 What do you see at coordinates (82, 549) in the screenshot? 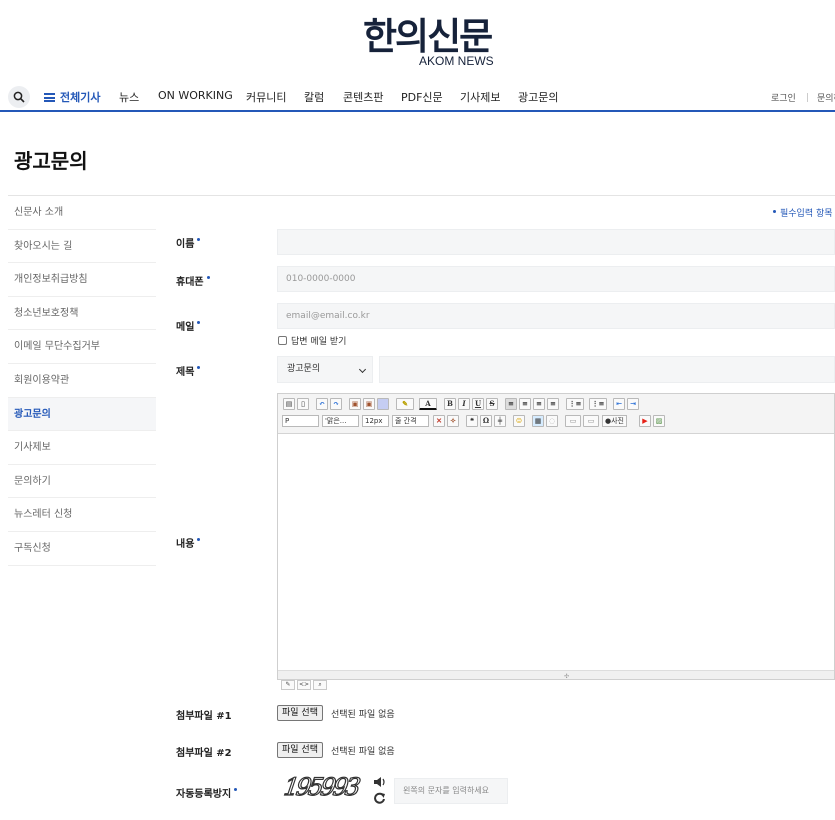
I see `sidebar-item-subscribe: 구독신청` at bounding box center [82, 549].